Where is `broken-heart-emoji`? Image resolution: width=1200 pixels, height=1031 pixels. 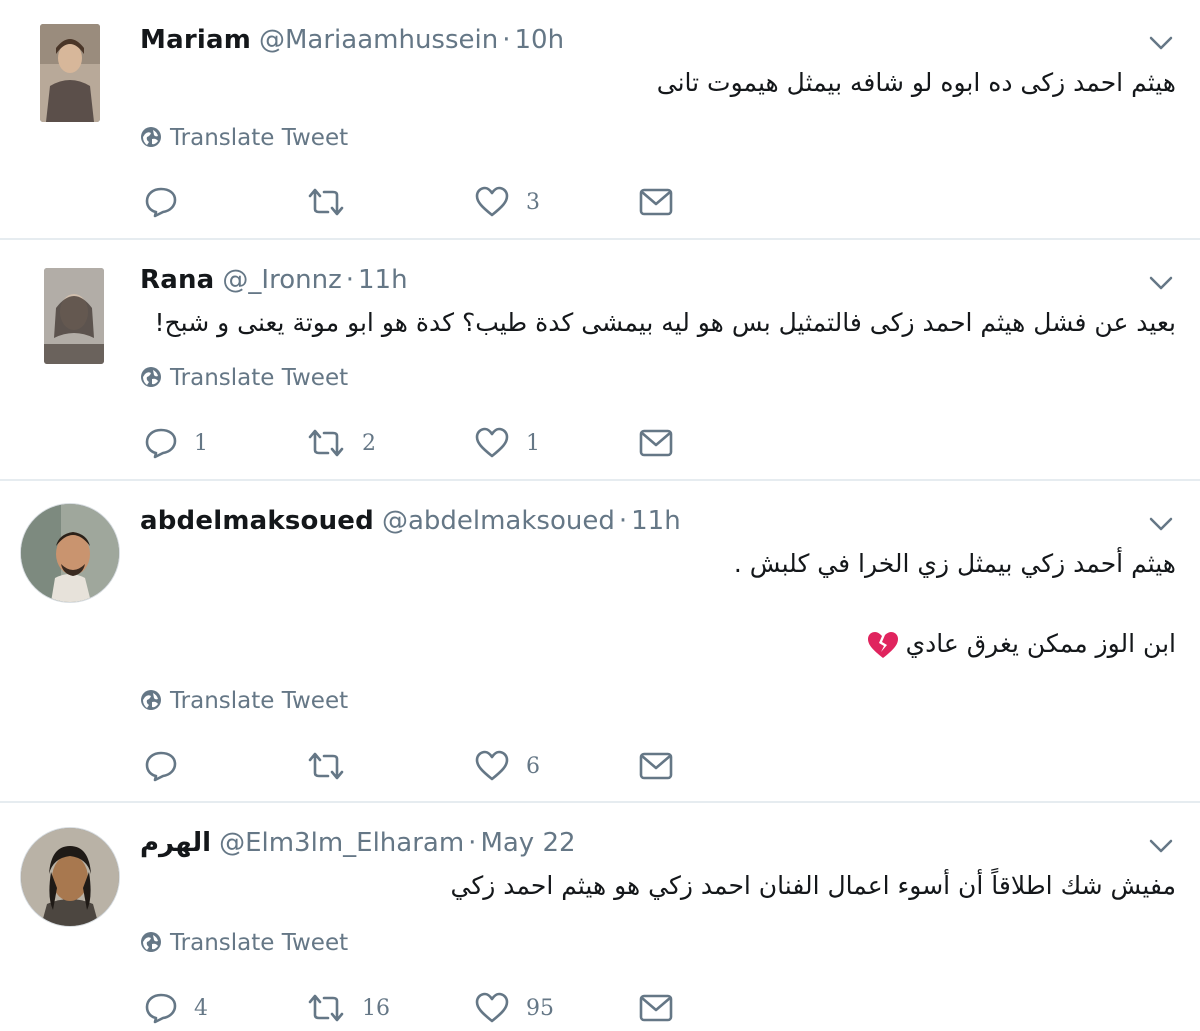
broken-heart-emoji is located at coordinates (883, 645).